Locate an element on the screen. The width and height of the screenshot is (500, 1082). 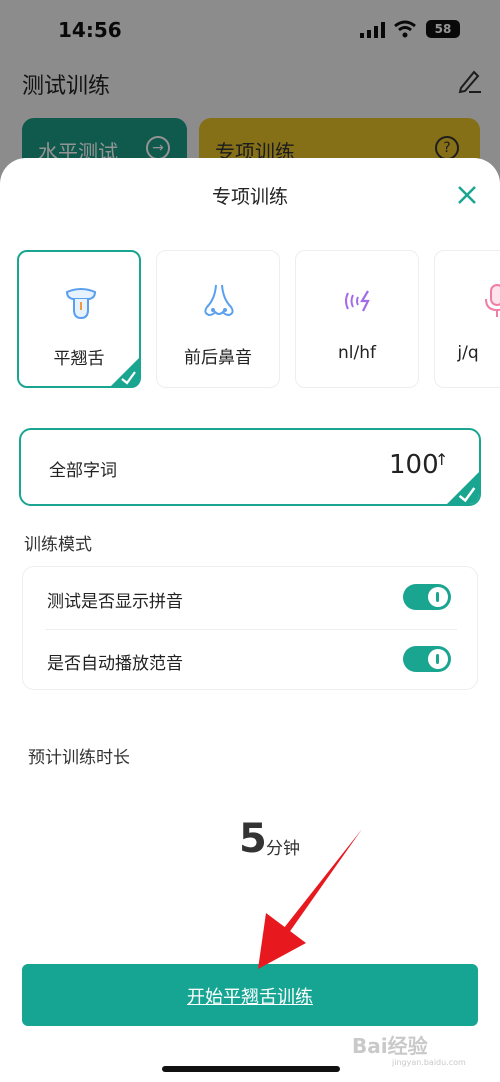
autoplay-label: 是否自动播放范音 is located at coordinates (115, 664).